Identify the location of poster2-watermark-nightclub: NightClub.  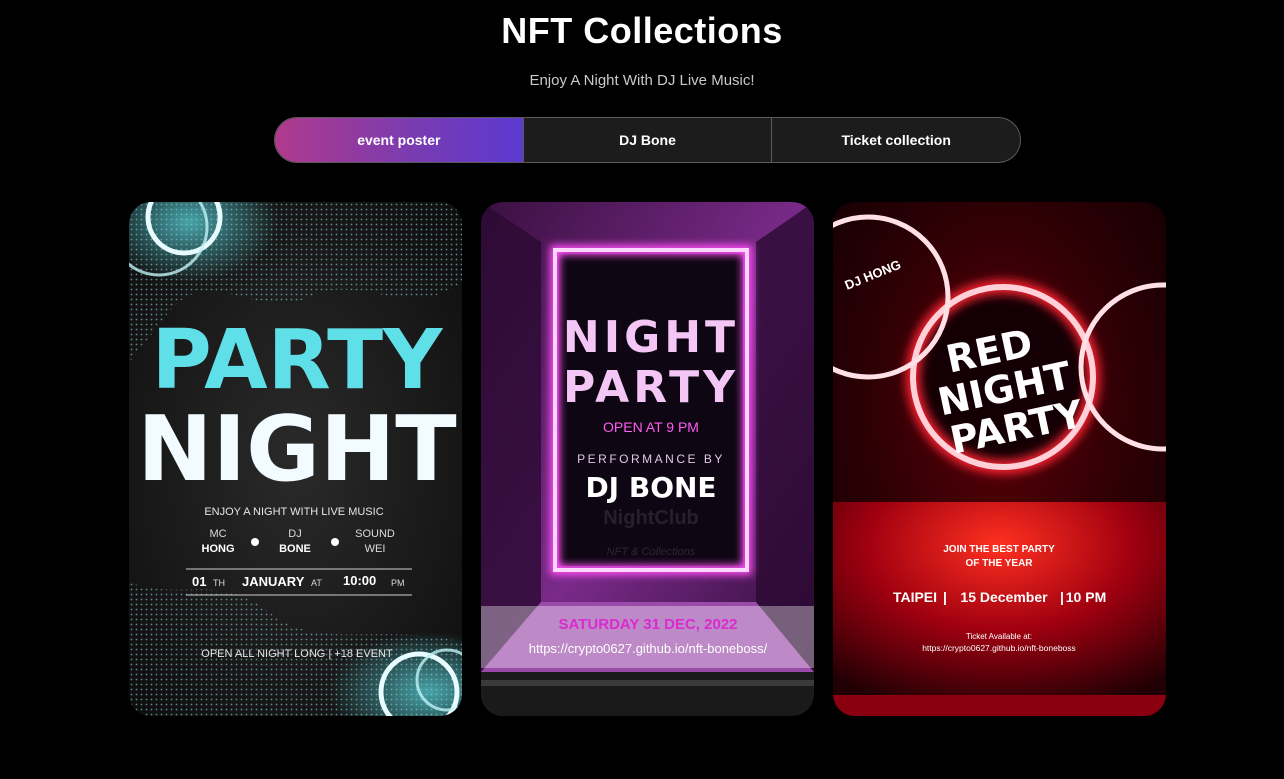
(651, 518).